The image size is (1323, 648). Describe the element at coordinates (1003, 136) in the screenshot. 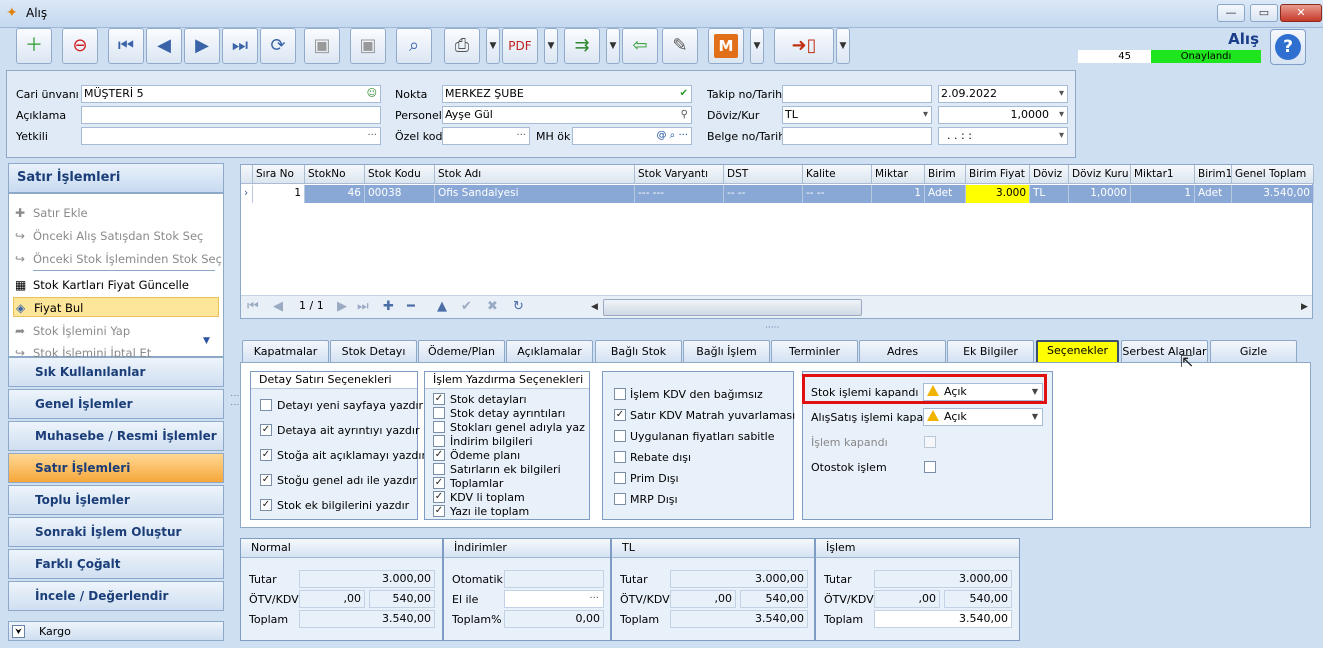

I see `belge-tarih-field: . . : : ▾` at that location.